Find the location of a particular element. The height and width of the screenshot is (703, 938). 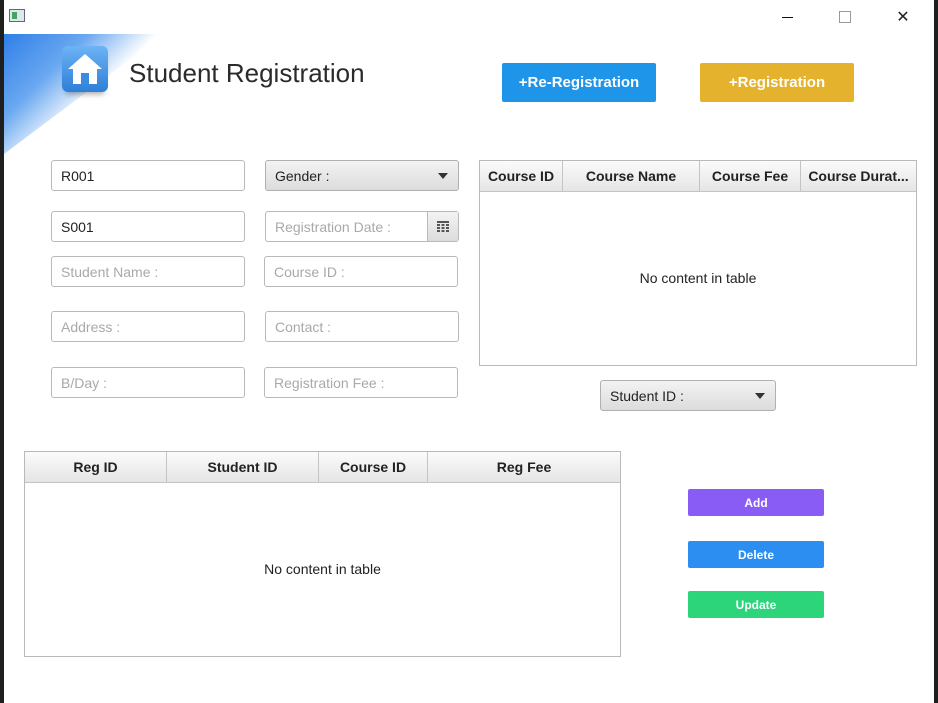

minimize-icon is located at coordinates (787, 17).